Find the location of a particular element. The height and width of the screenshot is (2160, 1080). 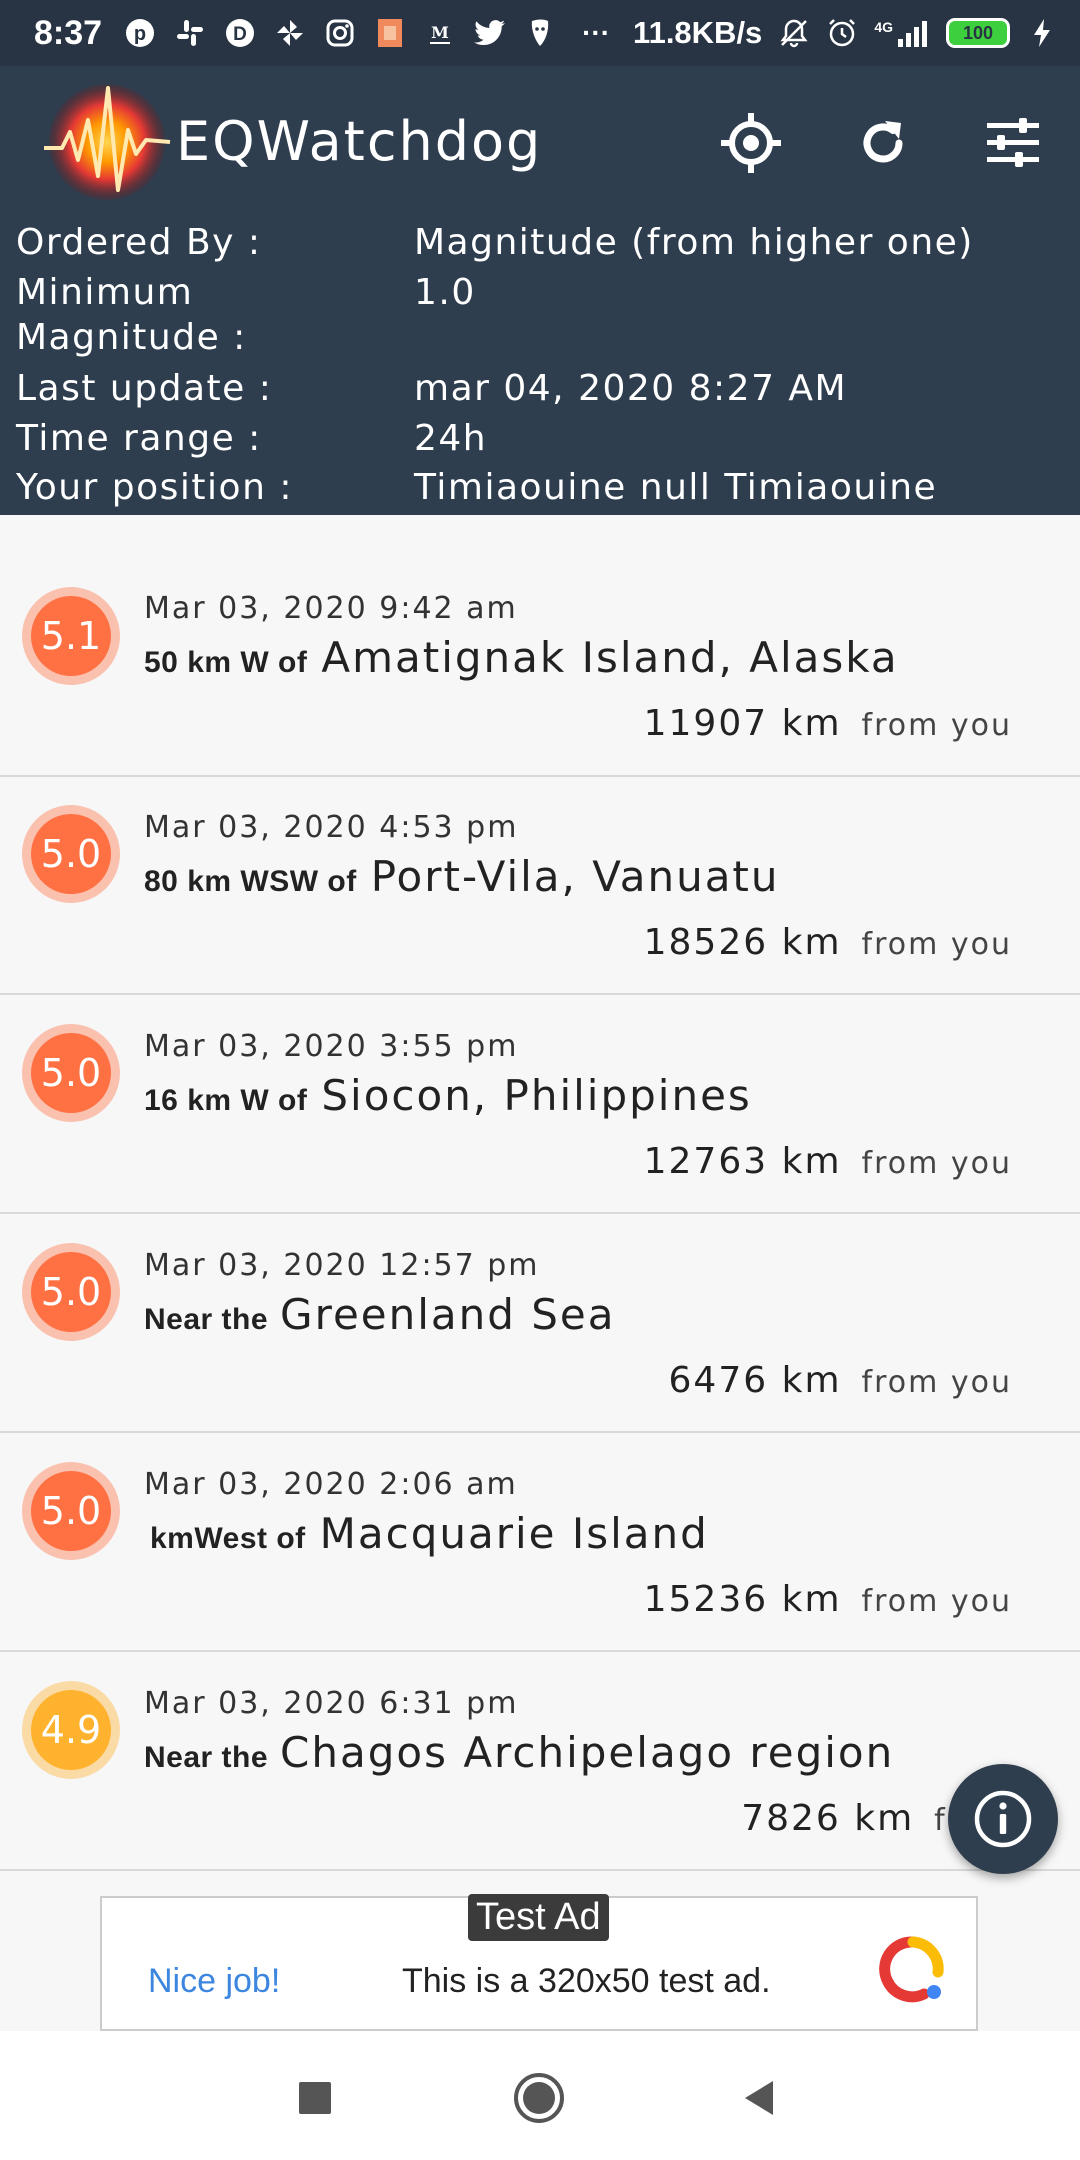

ad-headline: Nice job! is located at coordinates (214, 1981).